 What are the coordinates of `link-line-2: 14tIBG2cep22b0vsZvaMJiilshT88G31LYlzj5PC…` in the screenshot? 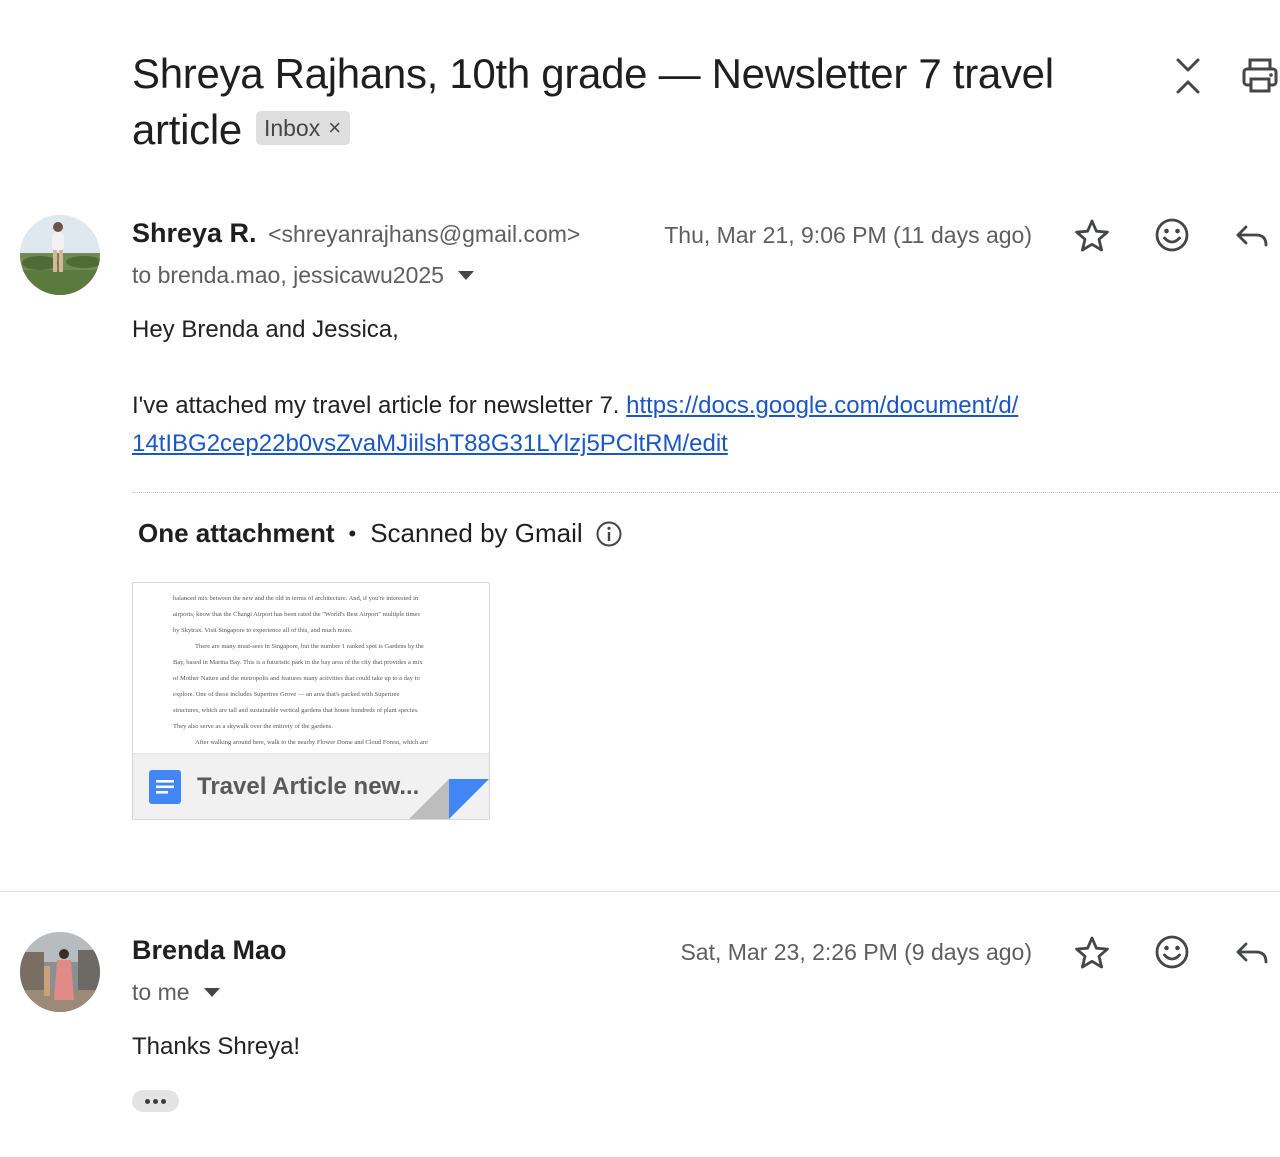 It's located at (430, 443).